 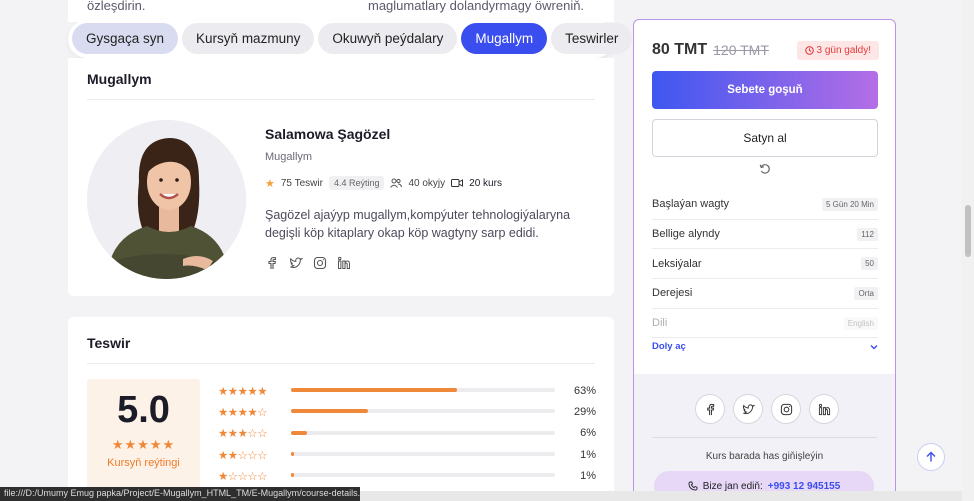 I want to click on info-value: English, so click(x=860, y=323).